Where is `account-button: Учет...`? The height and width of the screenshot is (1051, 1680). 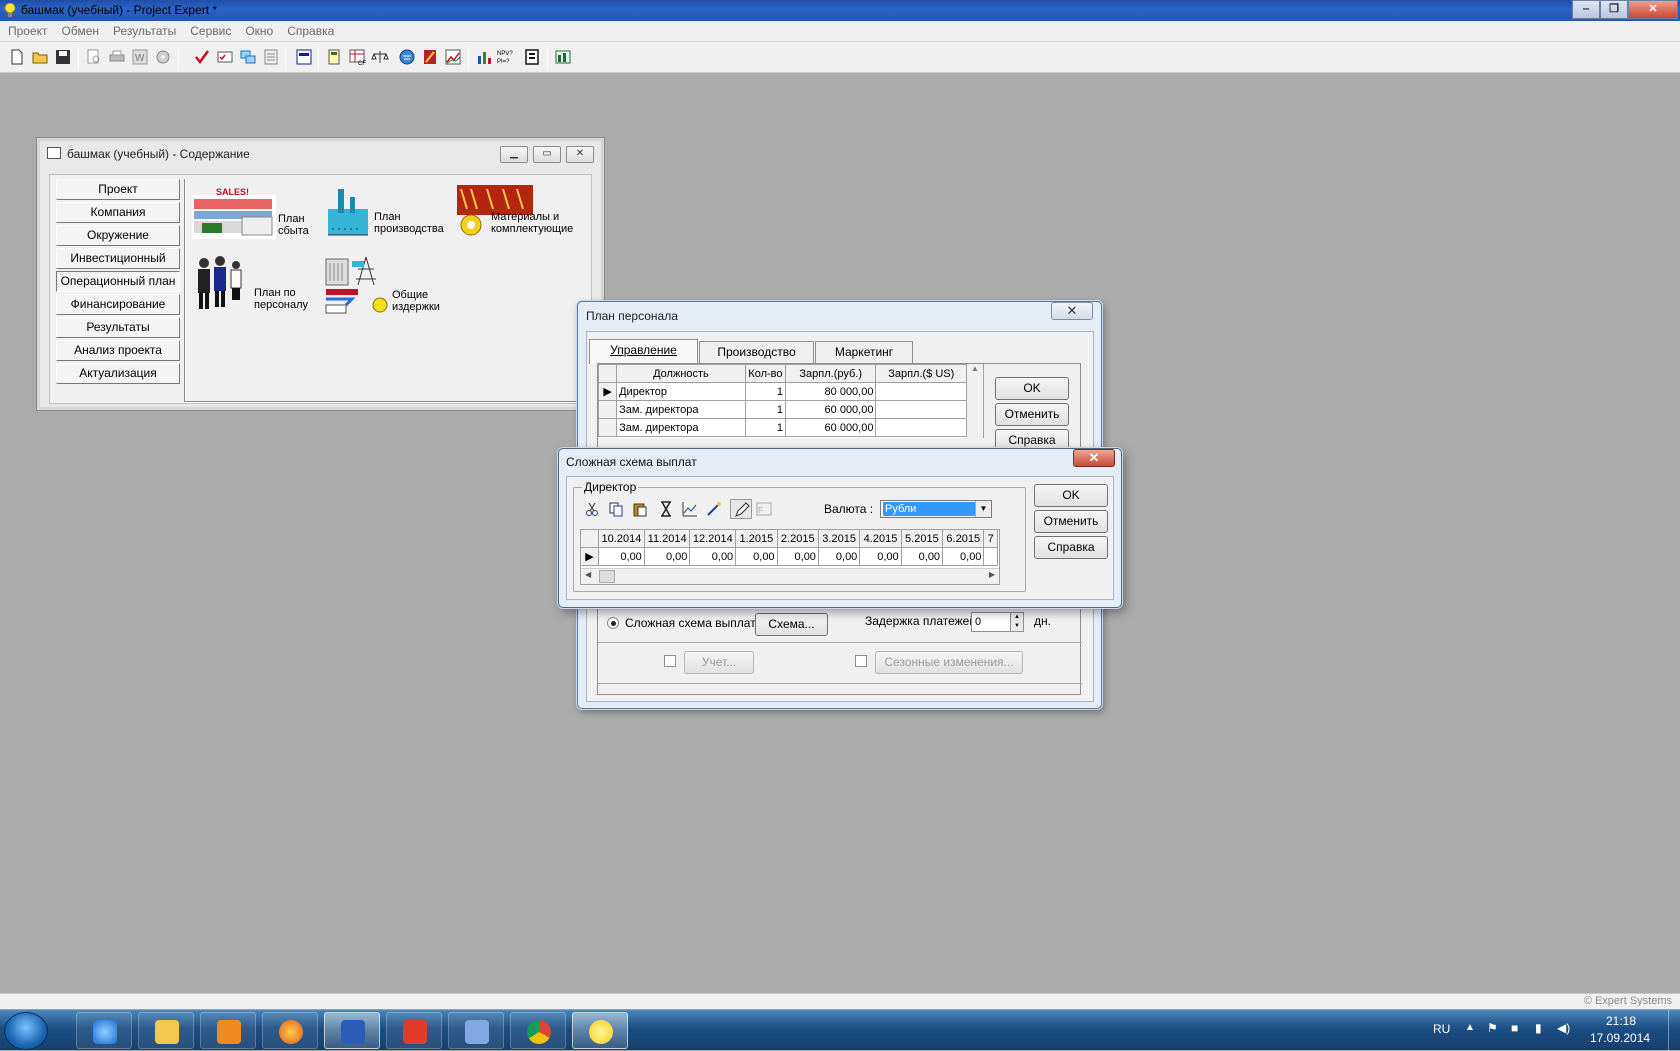
account-button: Учет... is located at coordinates (719, 662).